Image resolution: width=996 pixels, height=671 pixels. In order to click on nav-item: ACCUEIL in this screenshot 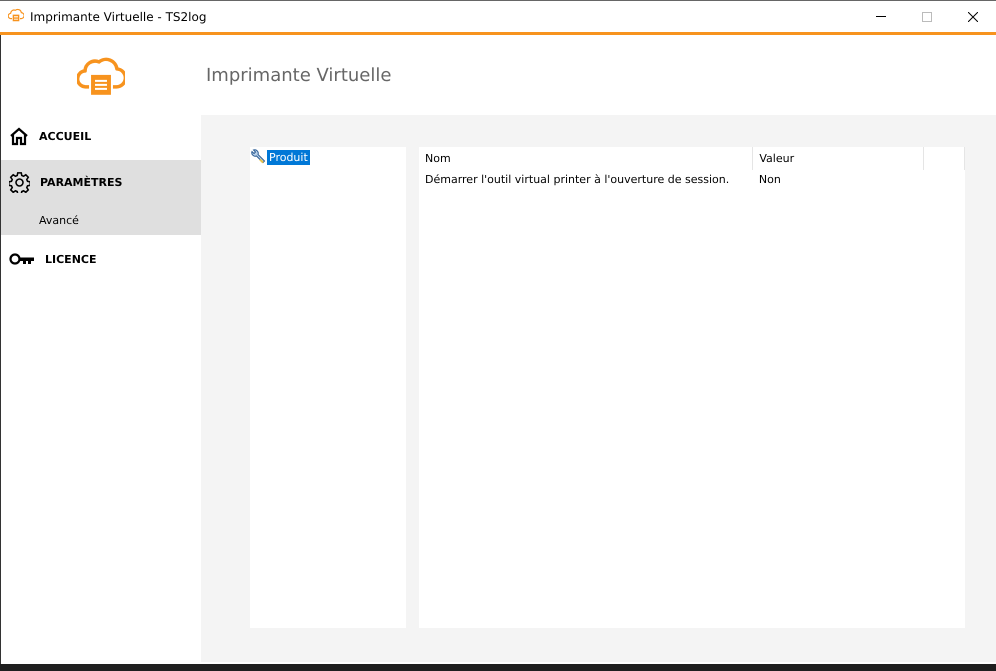, I will do `click(101, 136)`.